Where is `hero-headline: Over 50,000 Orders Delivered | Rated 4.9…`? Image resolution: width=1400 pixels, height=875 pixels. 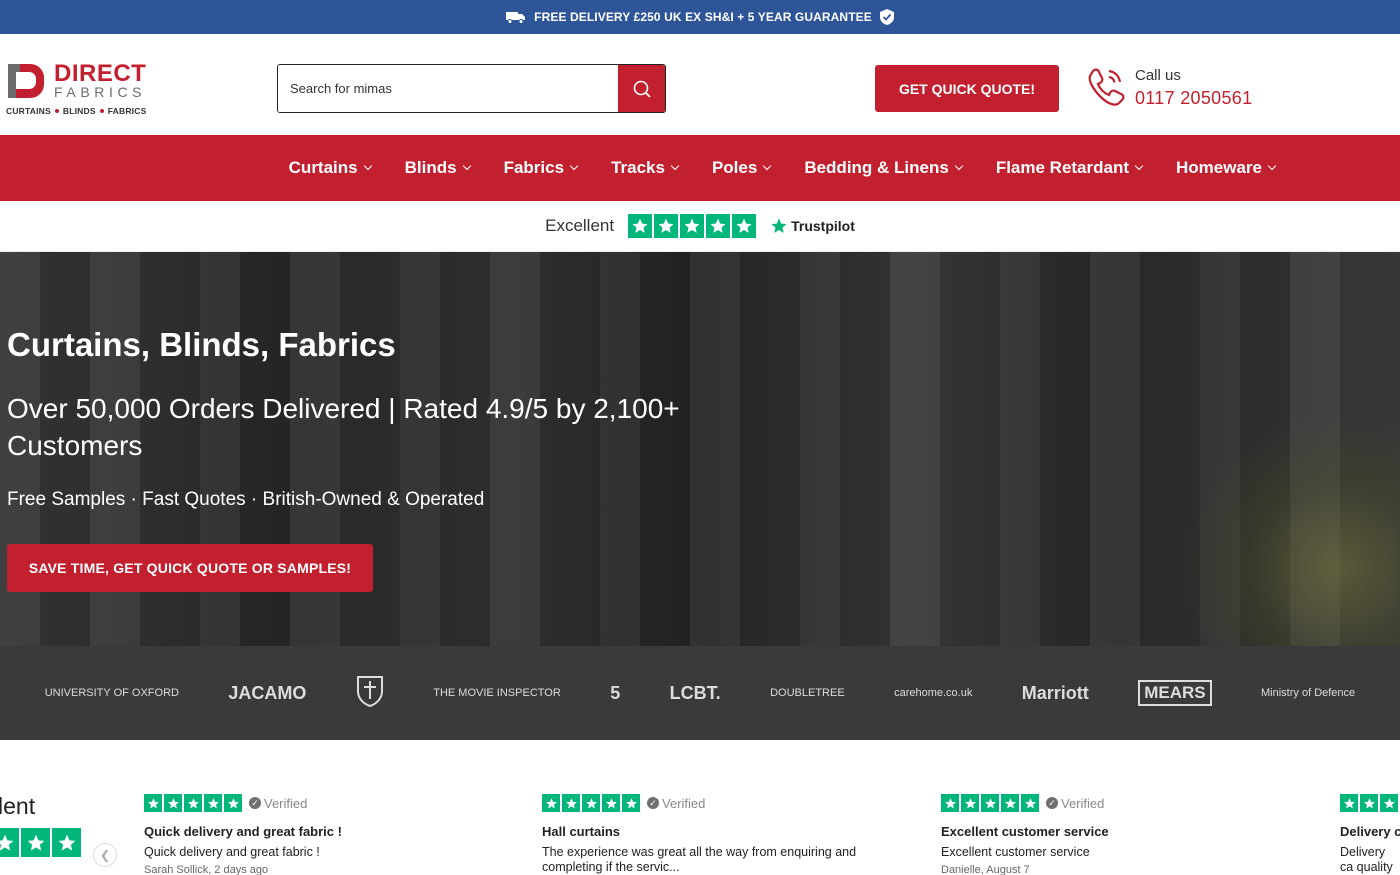
hero-headline: Over 50,000 Orders Delivered | Rated 4.9… is located at coordinates (343, 427).